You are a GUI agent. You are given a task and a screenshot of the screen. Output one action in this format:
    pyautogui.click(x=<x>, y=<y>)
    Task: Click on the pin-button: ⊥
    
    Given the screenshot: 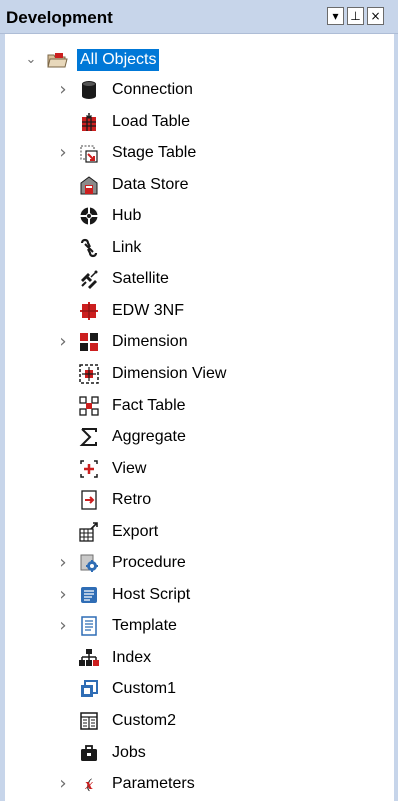 What is the action you would take?
    pyautogui.click(x=355, y=16)
    